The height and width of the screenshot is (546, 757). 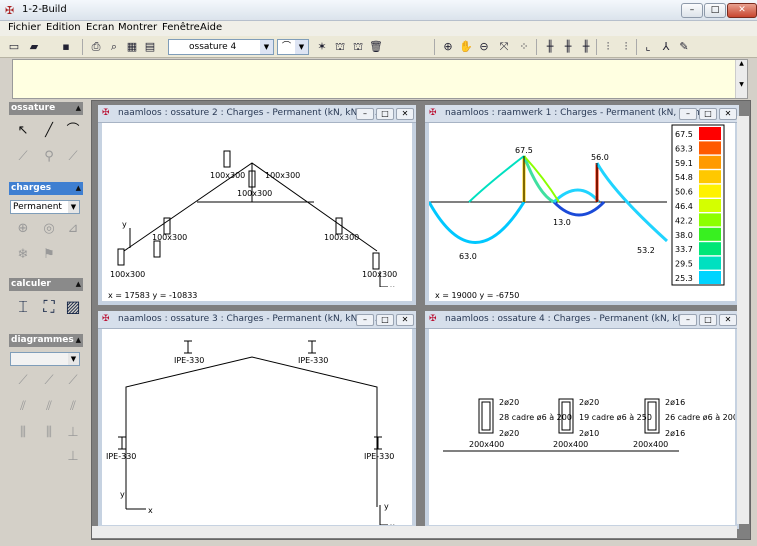 What do you see at coordinates (49, 157) in the screenshot?
I see `support-icon: ⚲` at bounding box center [49, 157].